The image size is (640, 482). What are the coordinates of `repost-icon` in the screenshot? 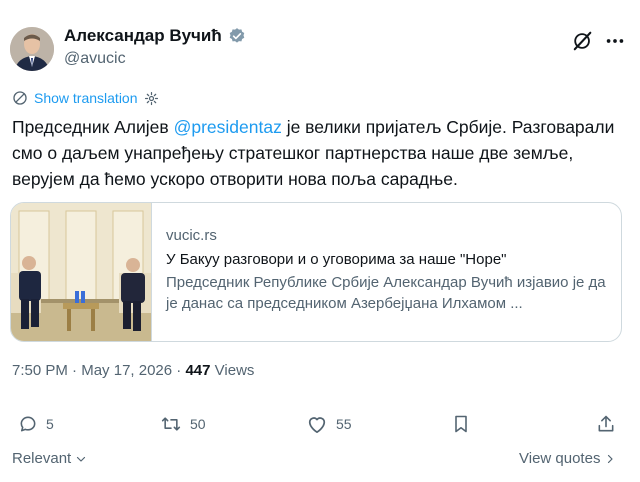 It's located at (171, 424).